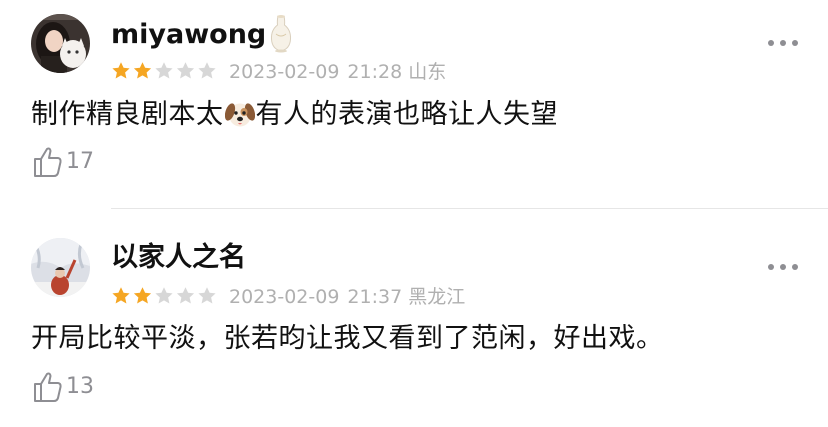 The height and width of the screenshot is (427, 828). What do you see at coordinates (80, 386) in the screenshot?
I see `like-count: 13` at bounding box center [80, 386].